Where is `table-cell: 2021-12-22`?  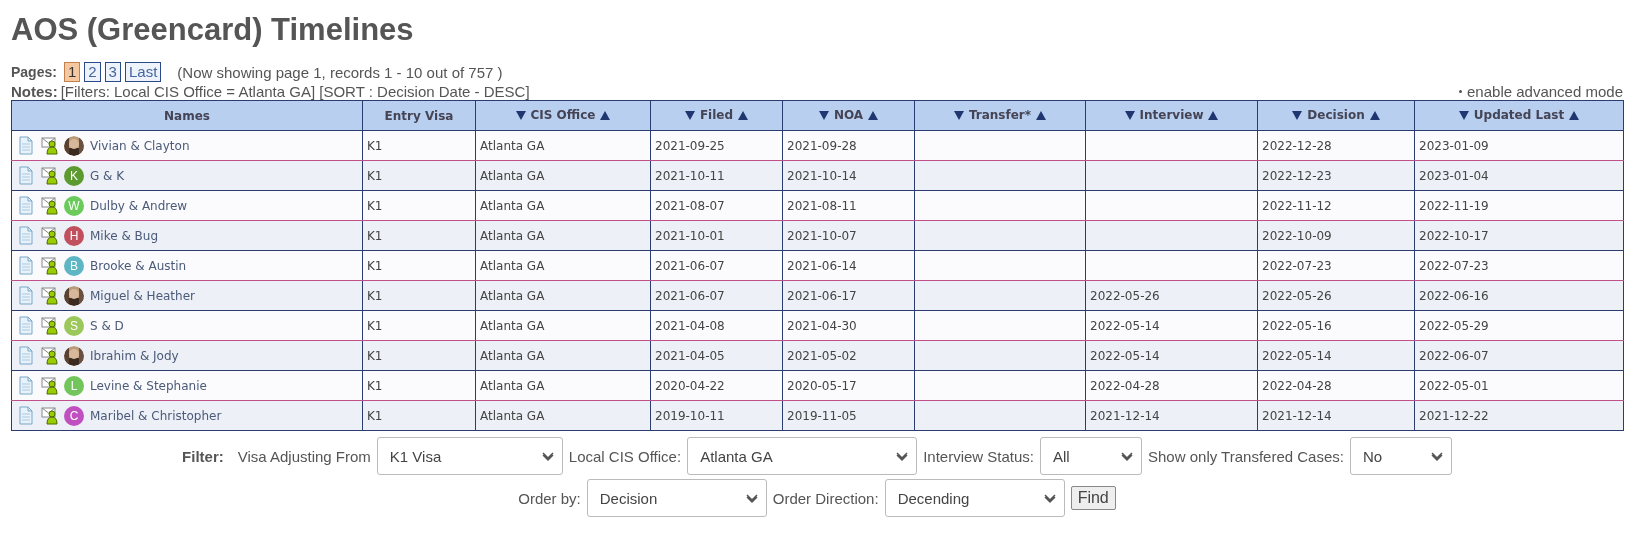 table-cell: 2021-12-22 is located at coordinates (1519, 415).